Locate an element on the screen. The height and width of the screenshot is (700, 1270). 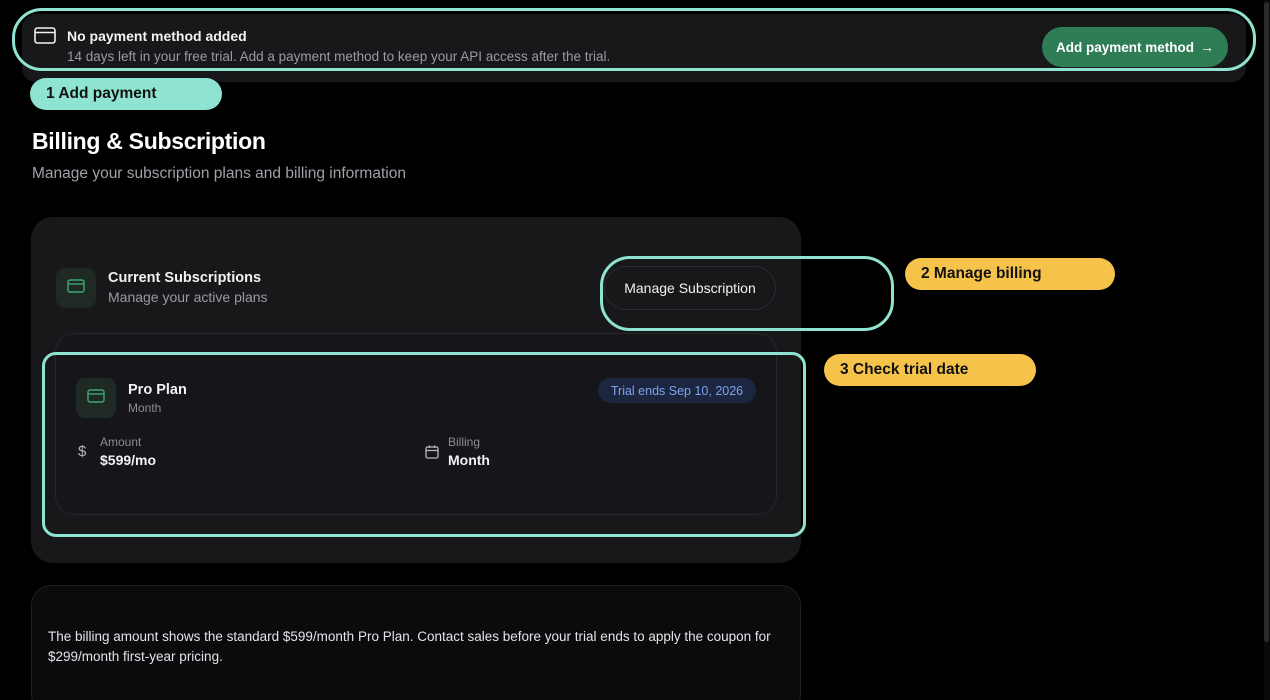
plan-card is located at coordinates (416, 424).